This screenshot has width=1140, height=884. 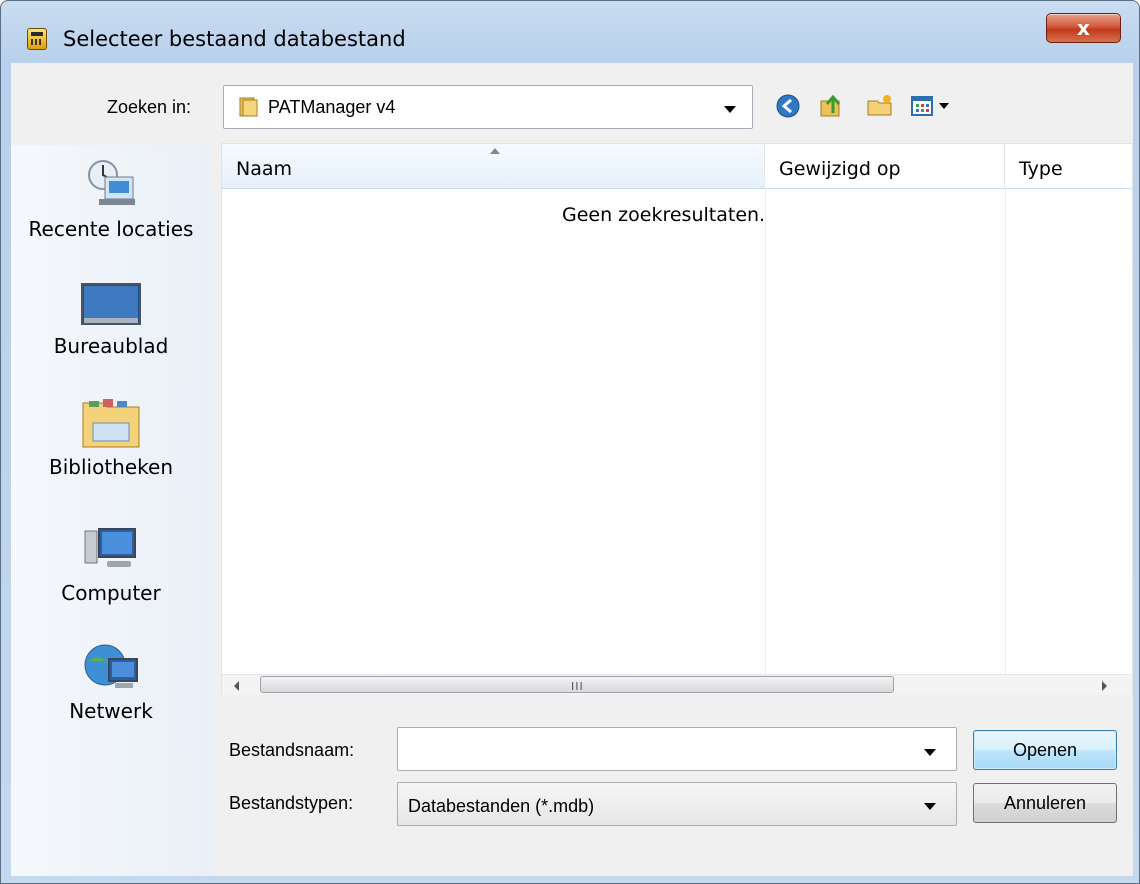 What do you see at coordinates (111, 229) in the screenshot?
I see `place-label: Recente locaties` at bounding box center [111, 229].